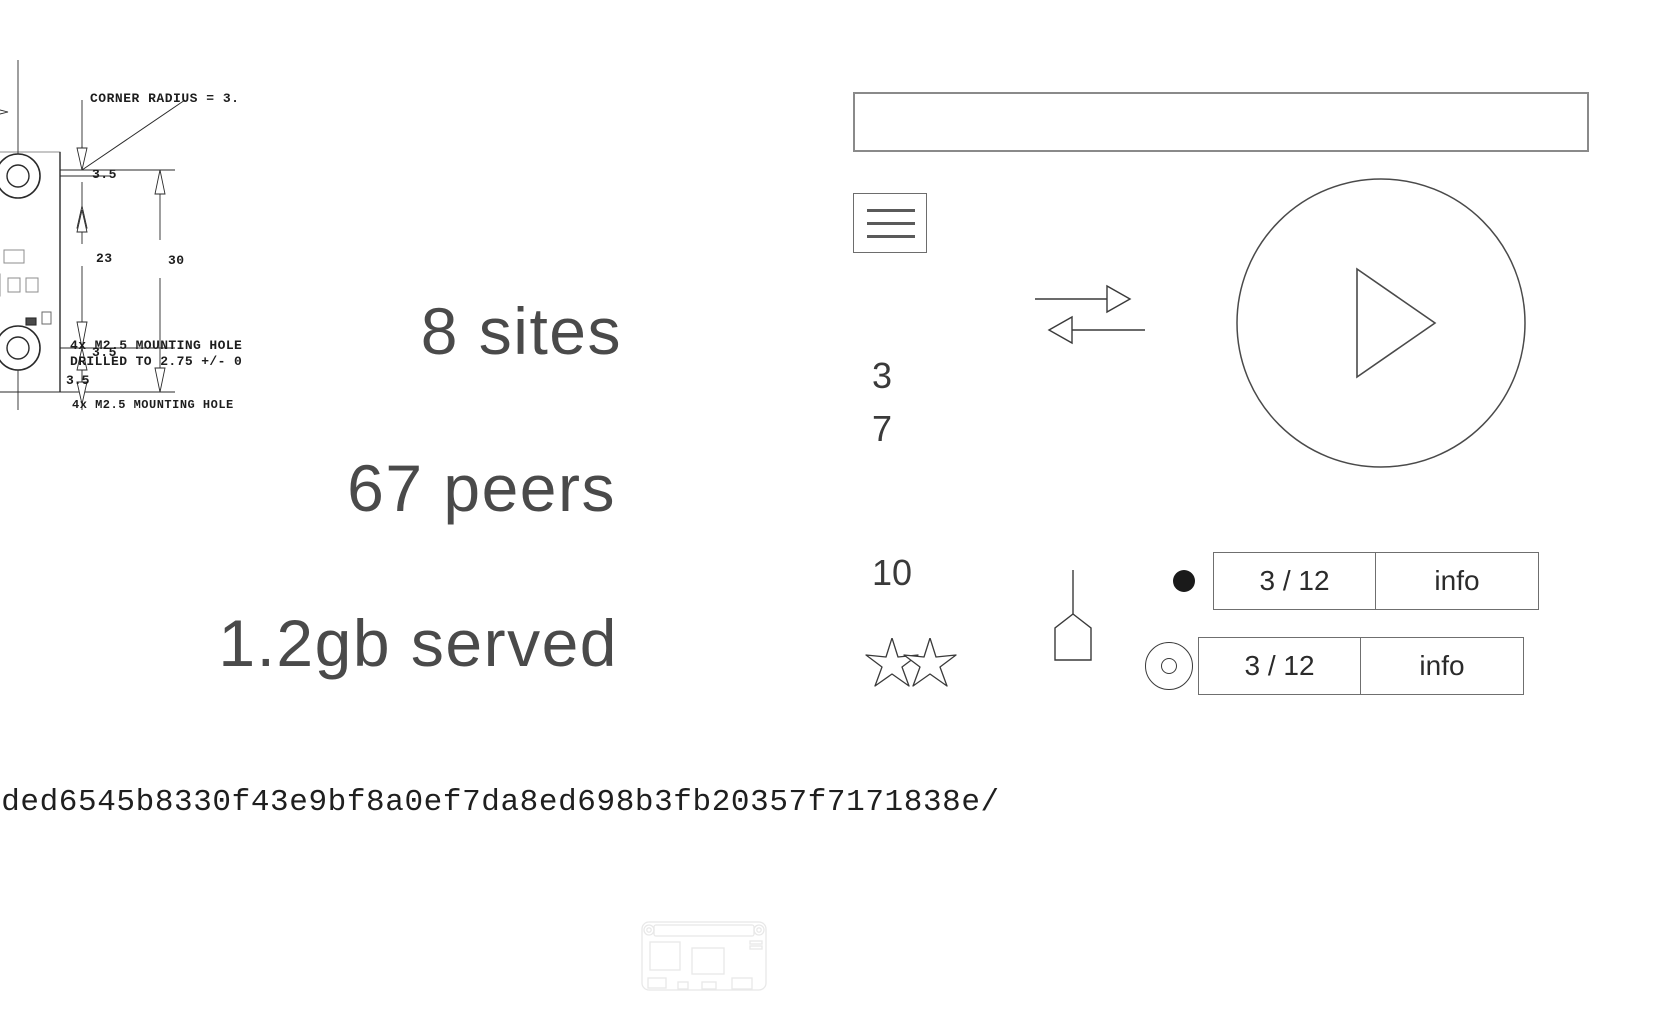  Describe the element at coordinates (176, 260) in the screenshot. I see `dim-right: 30` at that location.